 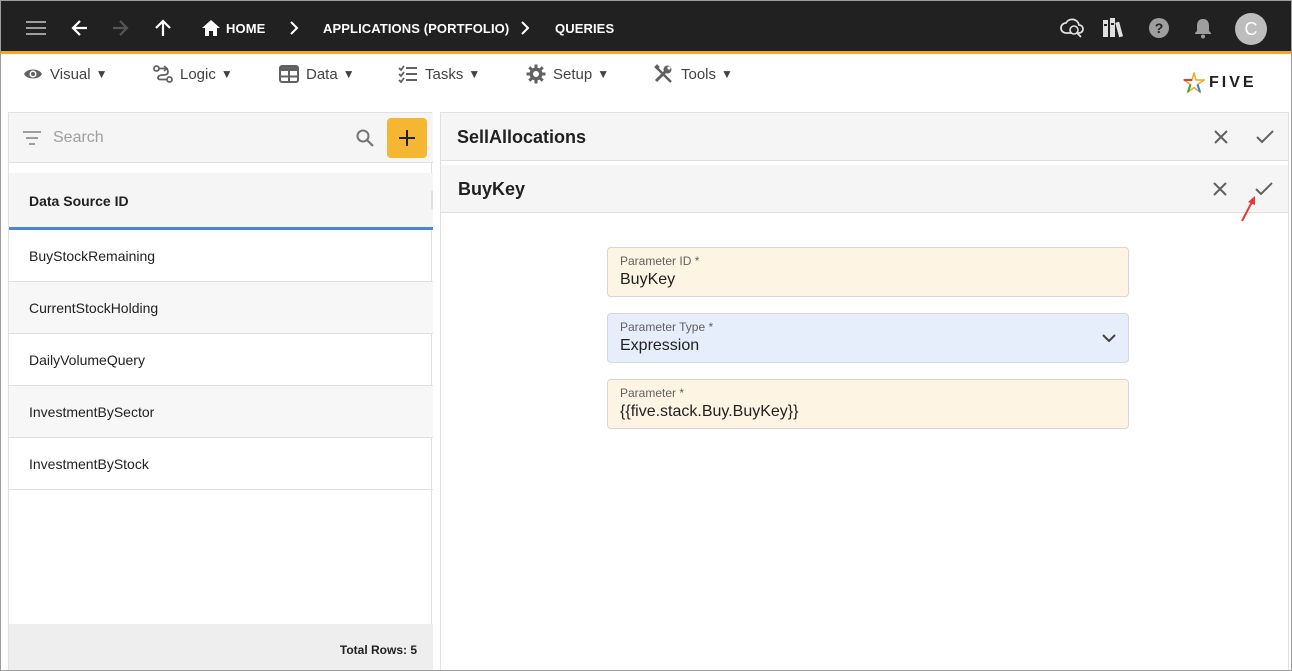 What do you see at coordinates (78, 138) in the screenshot?
I see `search-input: Search` at bounding box center [78, 138].